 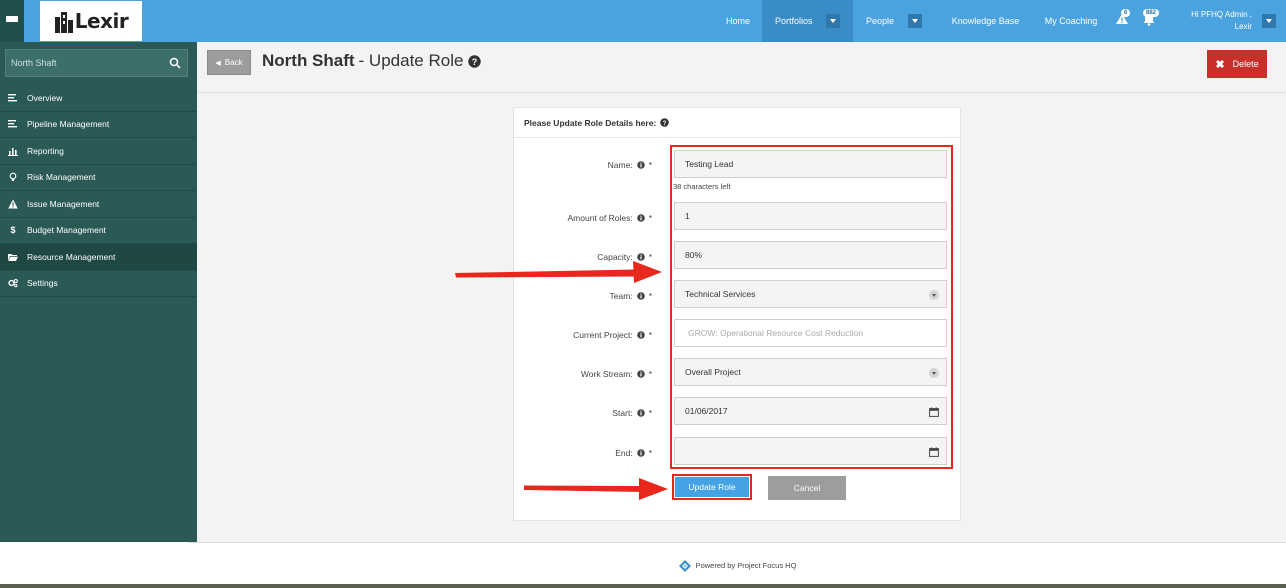 I want to click on menu-toggle-button, so click(x=12, y=21).